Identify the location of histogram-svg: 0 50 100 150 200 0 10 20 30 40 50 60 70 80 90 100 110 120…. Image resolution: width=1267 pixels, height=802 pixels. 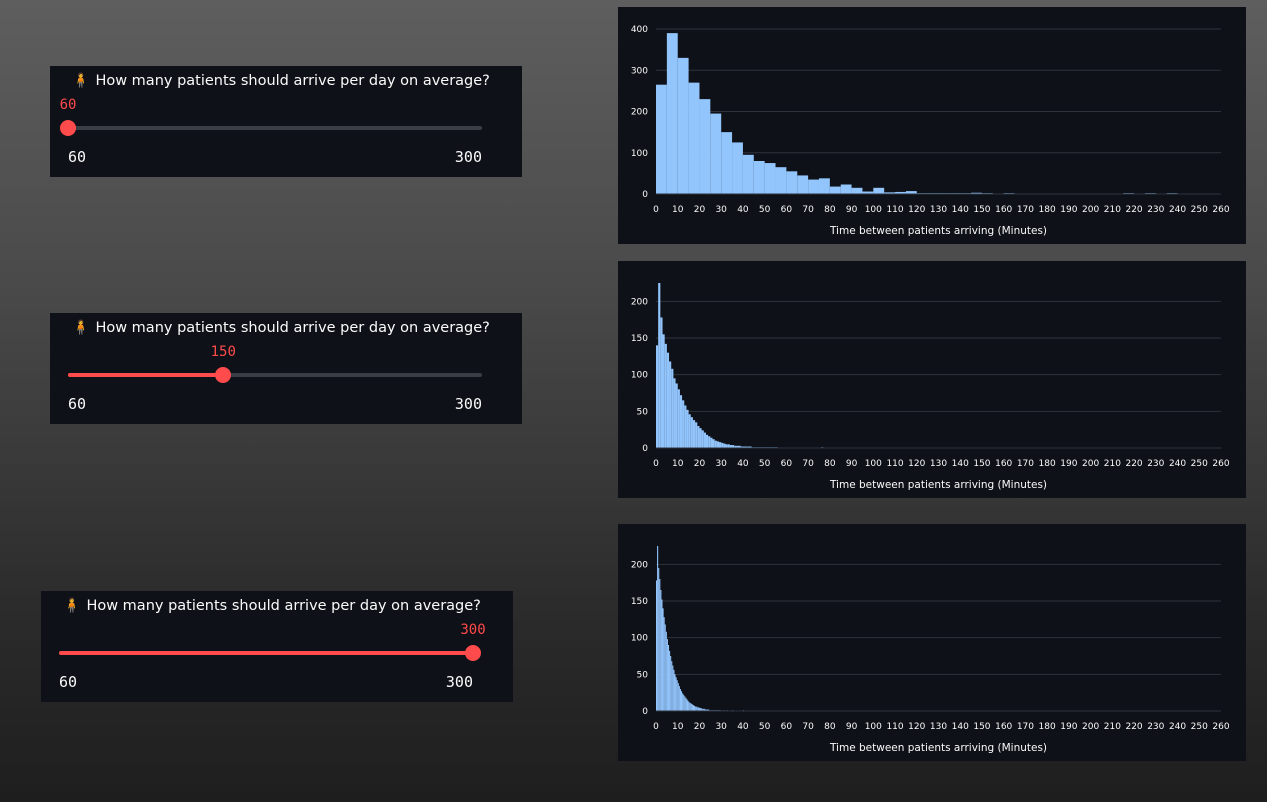
(930, 387).